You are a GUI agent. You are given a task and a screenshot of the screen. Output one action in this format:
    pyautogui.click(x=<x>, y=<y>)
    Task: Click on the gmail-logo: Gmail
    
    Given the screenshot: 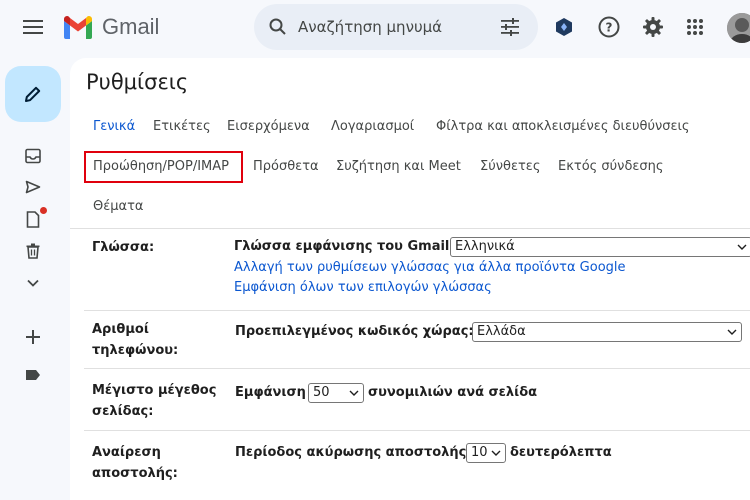 What is the action you would take?
    pyautogui.click(x=110, y=27)
    